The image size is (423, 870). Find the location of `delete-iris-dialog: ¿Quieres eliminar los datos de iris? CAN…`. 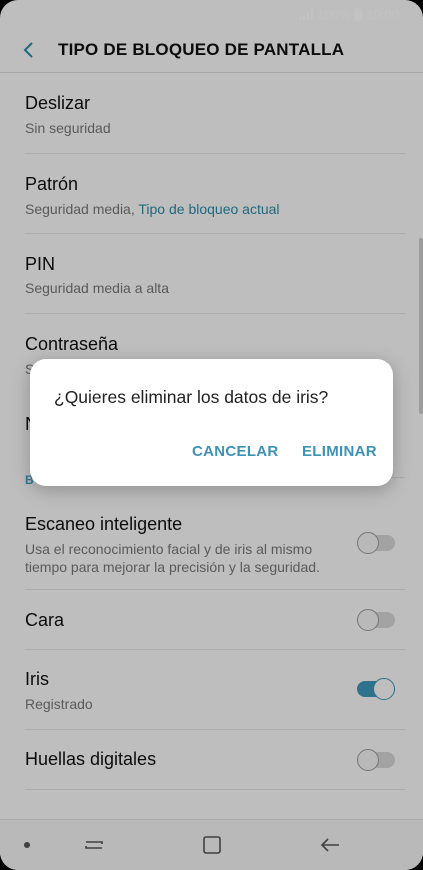

delete-iris-dialog: ¿Quieres eliminar los datos de iris? CAN… is located at coordinates (211, 422).